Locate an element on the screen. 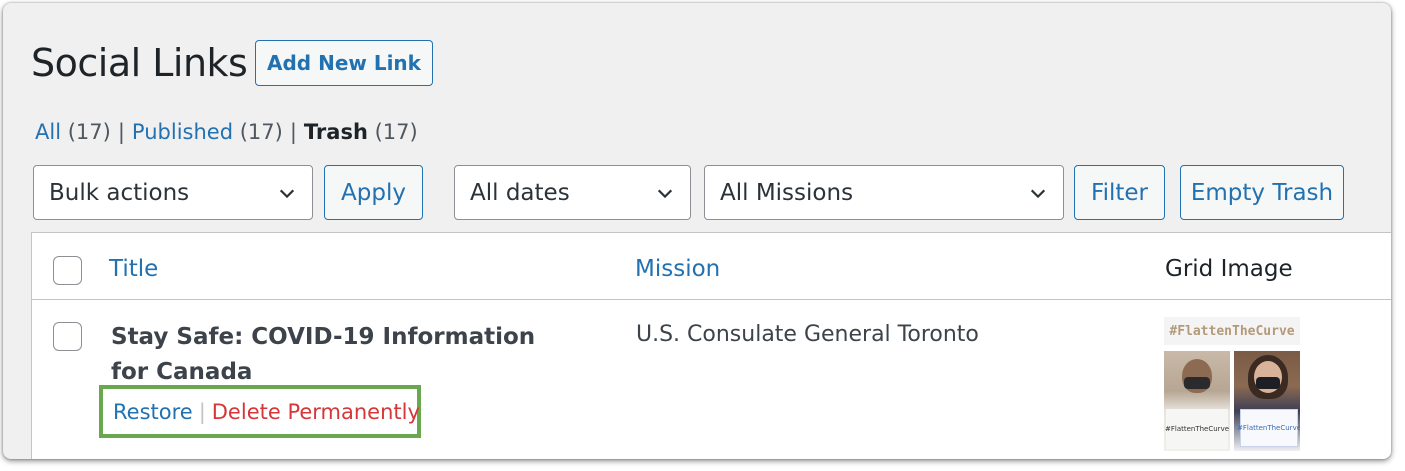 Image resolution: width=1405 pixels, height=471 pixels. apply-button: Apply is located at coordinates (373, 192).